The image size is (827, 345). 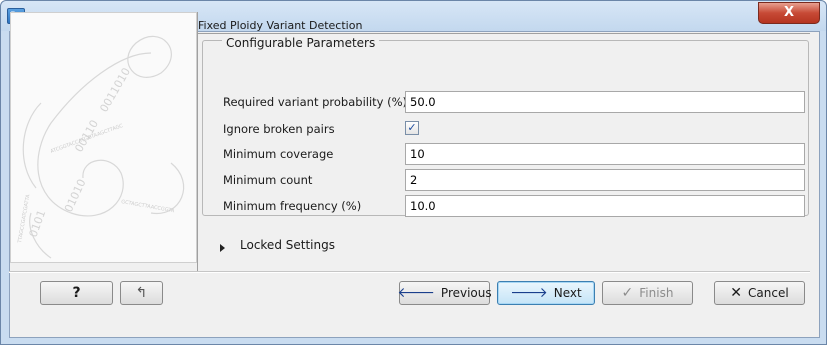 I want to click on finish-button: ✓ Finish, so click(x=647, y=293).